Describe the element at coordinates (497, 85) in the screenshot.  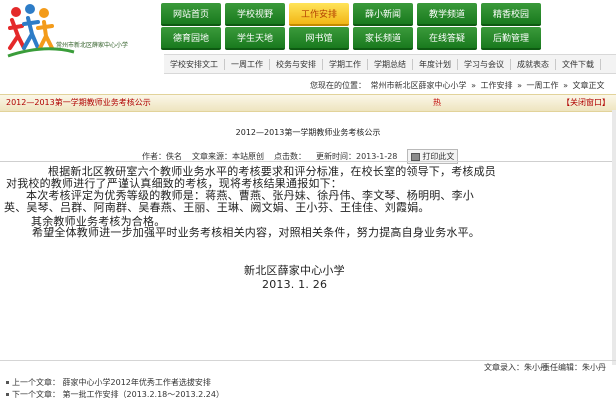
I see `breadcrumb-item-work: 工作安排` at that location.